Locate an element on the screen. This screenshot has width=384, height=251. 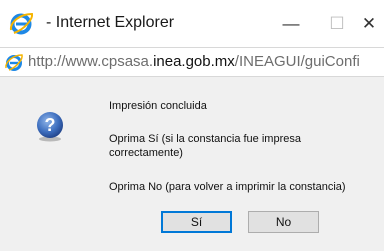
no-button: No is located at coordinates (283, 222).